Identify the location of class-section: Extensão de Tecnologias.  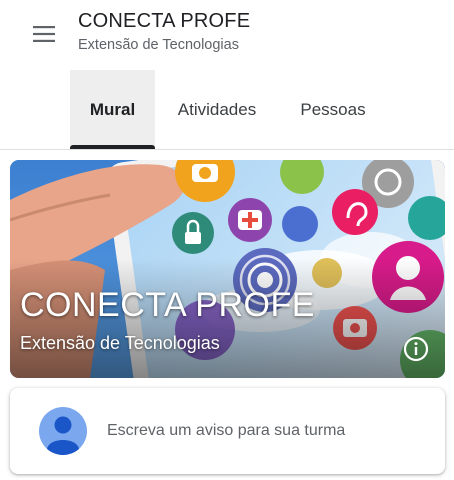
(158, 45).